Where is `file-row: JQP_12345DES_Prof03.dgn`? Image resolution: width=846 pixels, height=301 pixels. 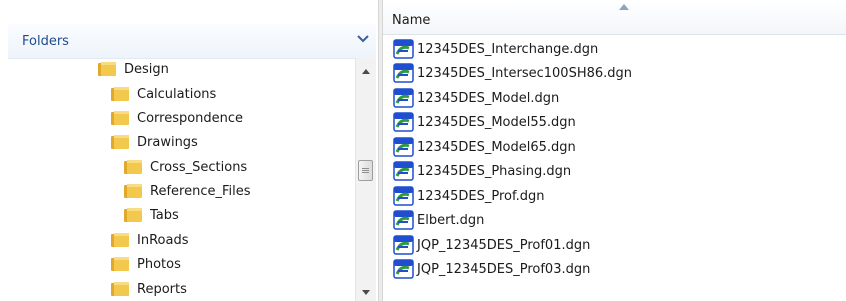 file-row: JQP_12345DES_Prof03.dgn is located at coordinates (491, 269).